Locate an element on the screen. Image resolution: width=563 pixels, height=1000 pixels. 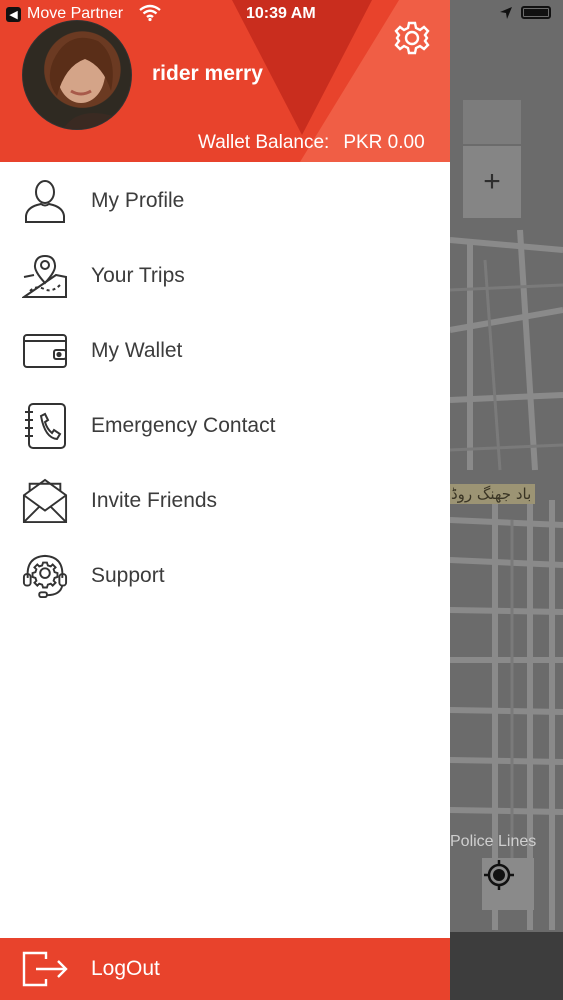
menu-item-support: Support is located at coordinates (225, 575).